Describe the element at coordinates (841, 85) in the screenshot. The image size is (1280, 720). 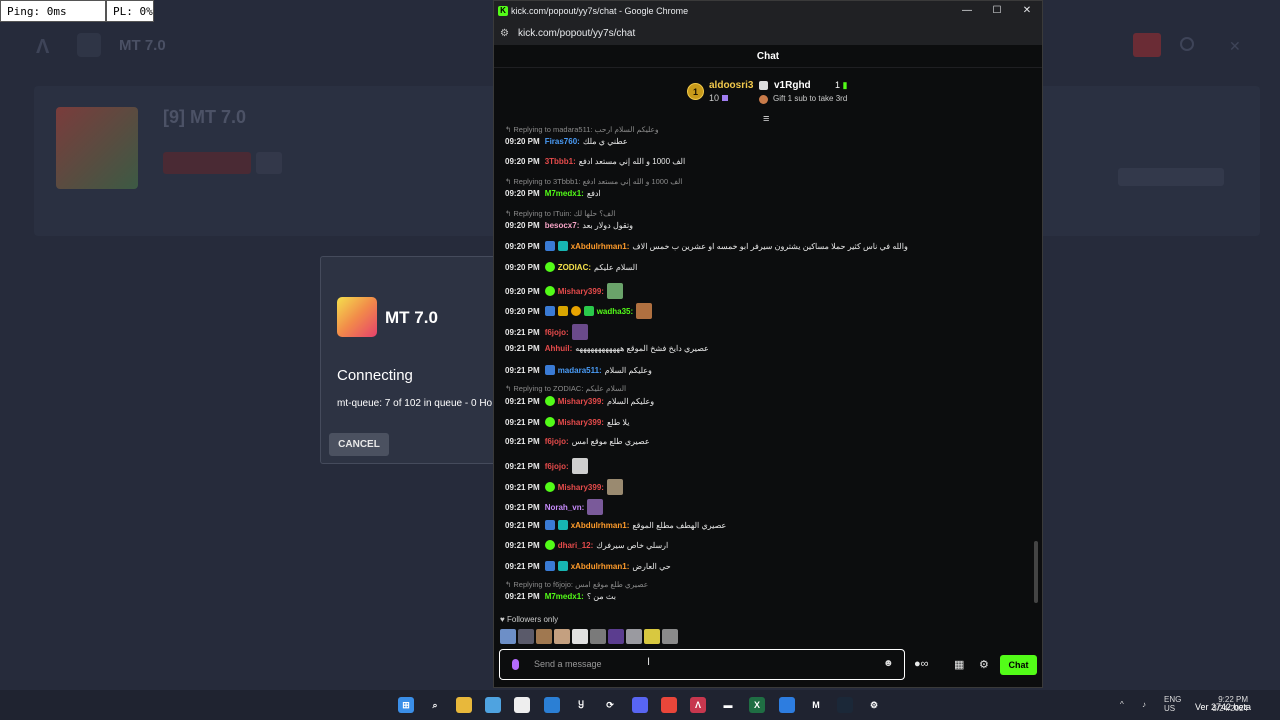
I see `leader-second-count: 1 ▮` at that location.